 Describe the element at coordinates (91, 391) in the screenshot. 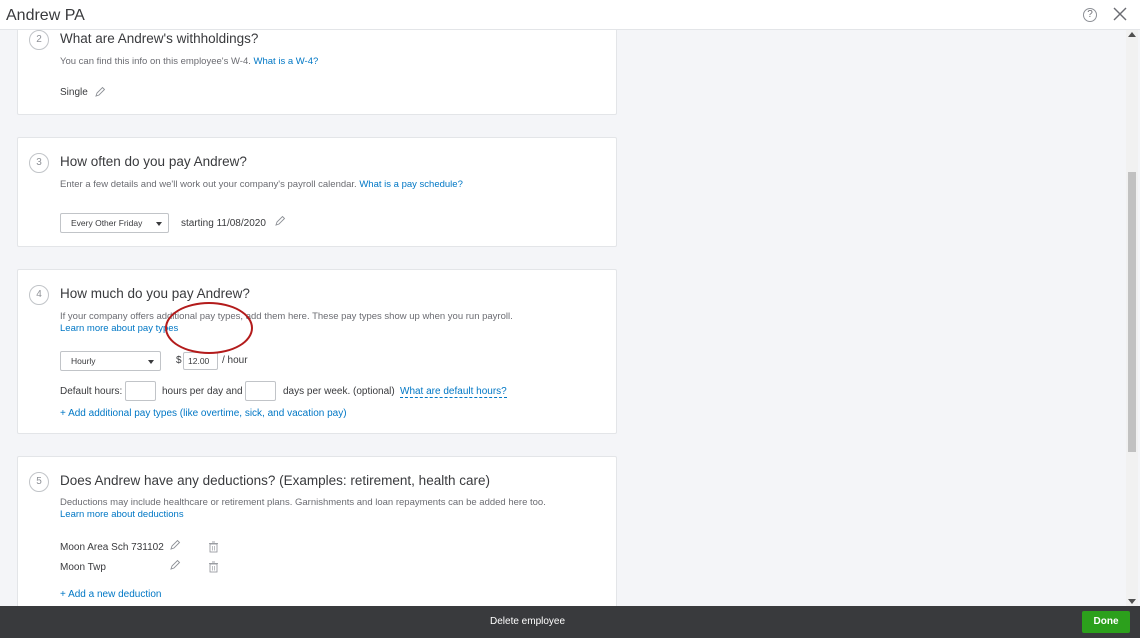

I see `default-hours-label: Default hours:` at that location.